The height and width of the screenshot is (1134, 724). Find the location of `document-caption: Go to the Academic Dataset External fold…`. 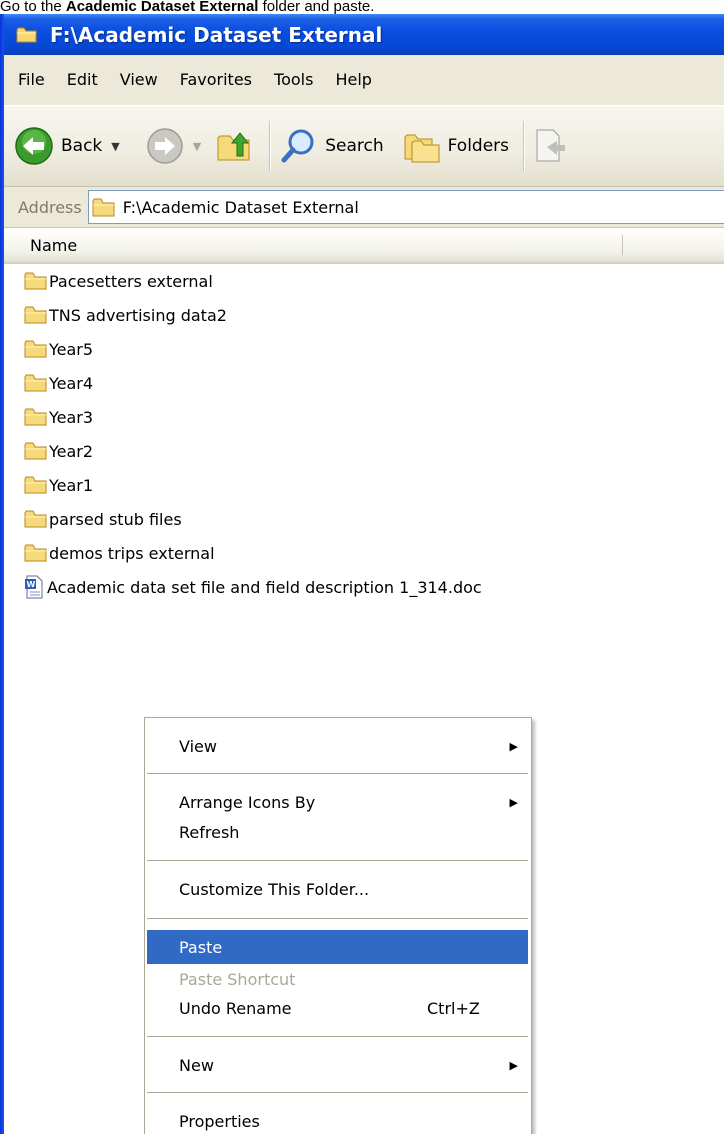

document-caption: Go to the Academic Dataset External fold… is located at coordinates (362, 7).